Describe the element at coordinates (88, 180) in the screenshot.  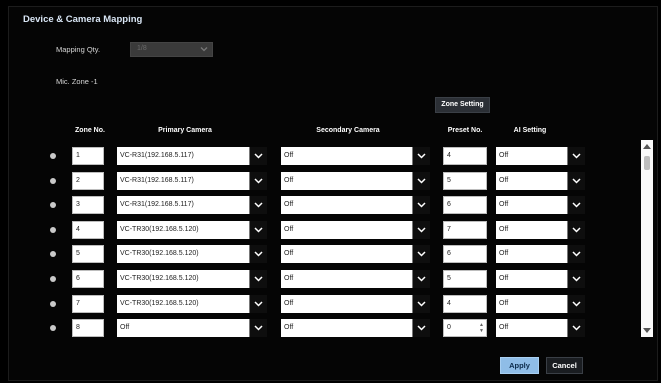
I see `zone-number-input: 2` at that location.